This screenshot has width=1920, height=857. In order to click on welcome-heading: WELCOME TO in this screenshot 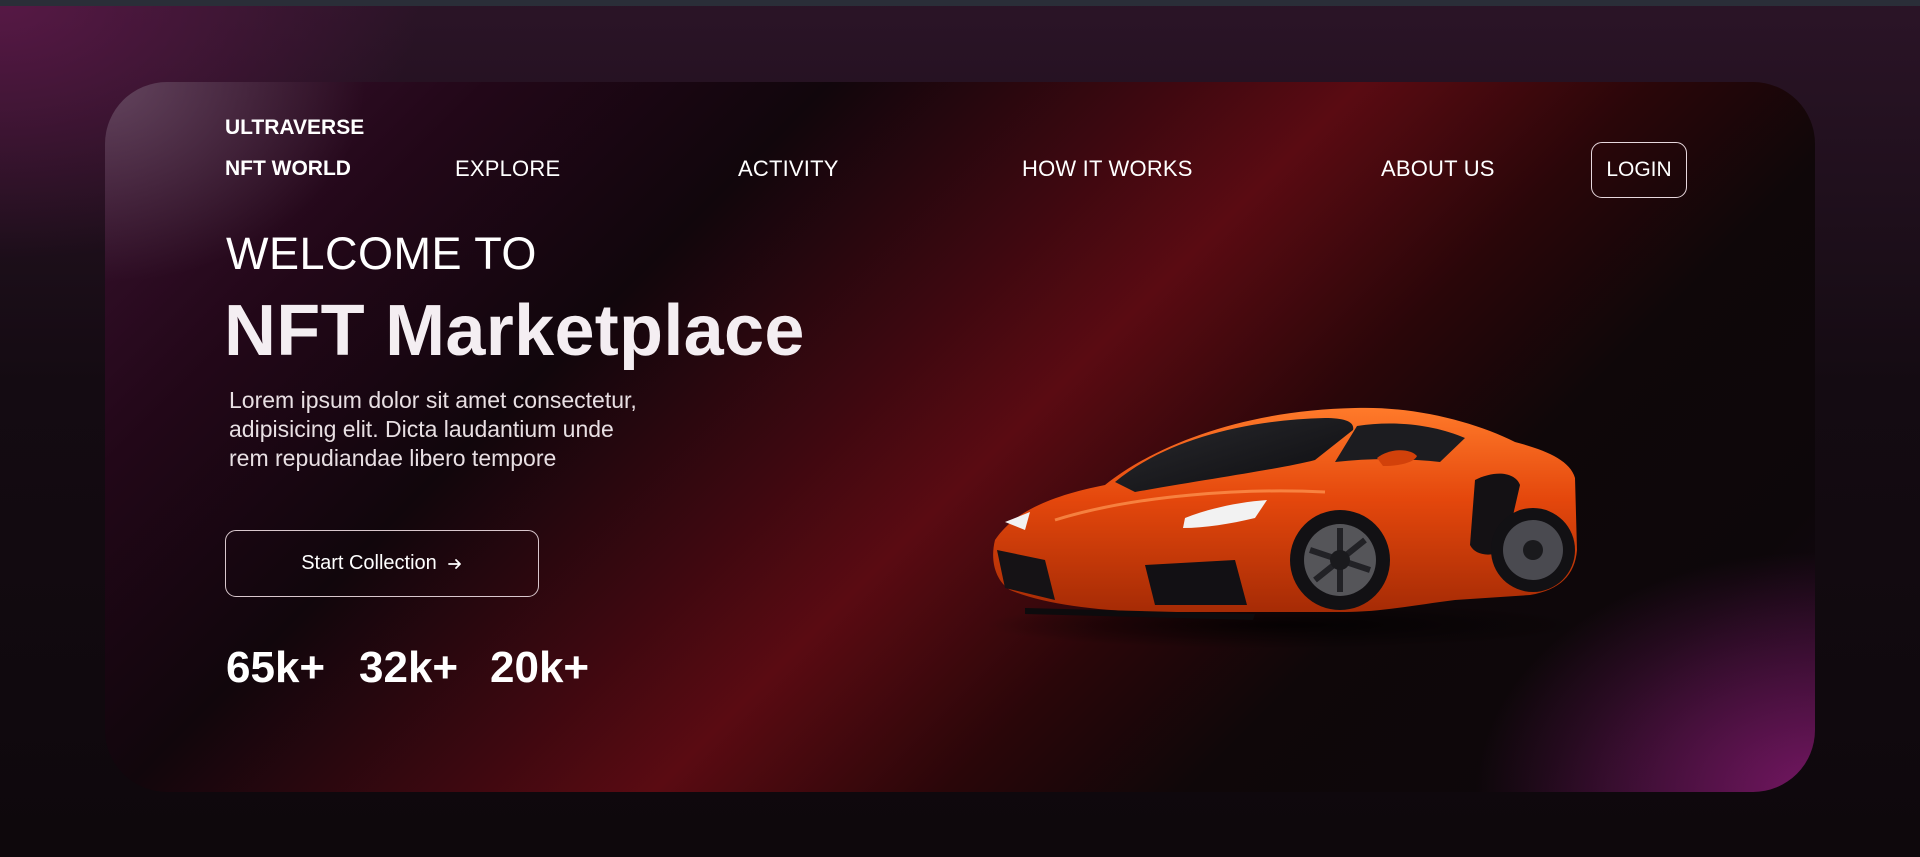, I will do `click(381, 253)`.